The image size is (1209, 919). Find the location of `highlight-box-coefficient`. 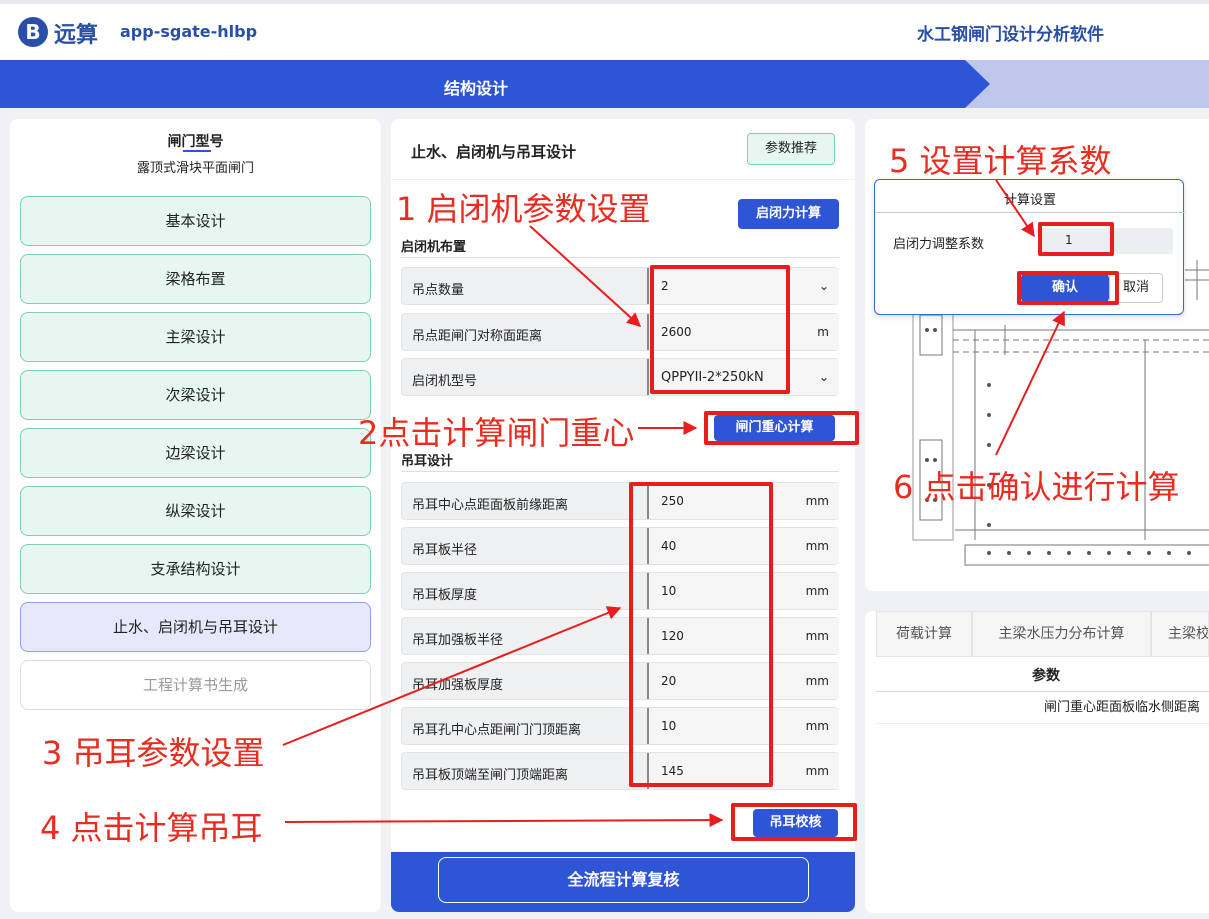

highlight-box-coefficient is located at coordinates (1076, 239).